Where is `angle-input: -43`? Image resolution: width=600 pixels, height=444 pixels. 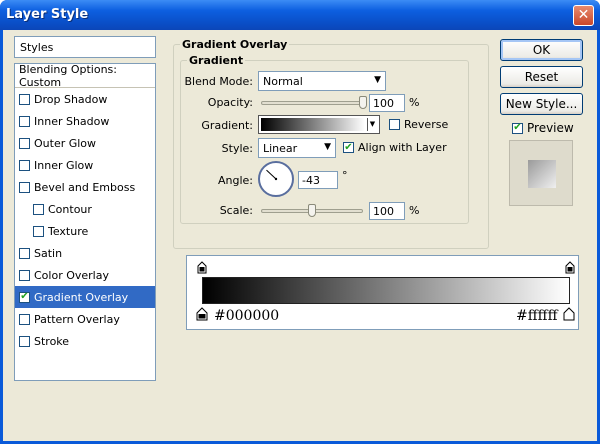
angle-input: -43 is located at coordinates (318, 180).